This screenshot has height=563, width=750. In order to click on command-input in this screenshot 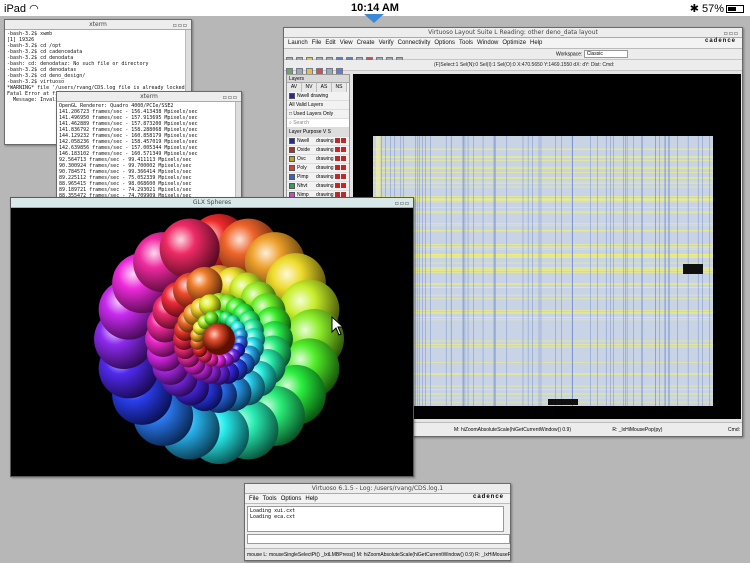, I will do `click(378, 539)`.